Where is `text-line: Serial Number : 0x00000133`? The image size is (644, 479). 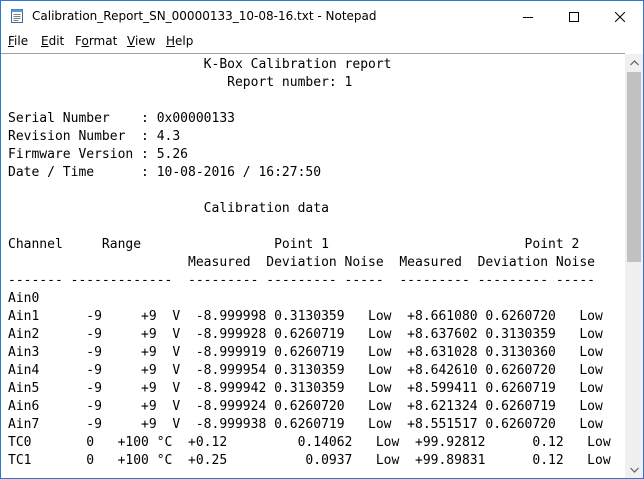
text-line: Serial Number : 0x00000133 is located at coordinates (121, 118).